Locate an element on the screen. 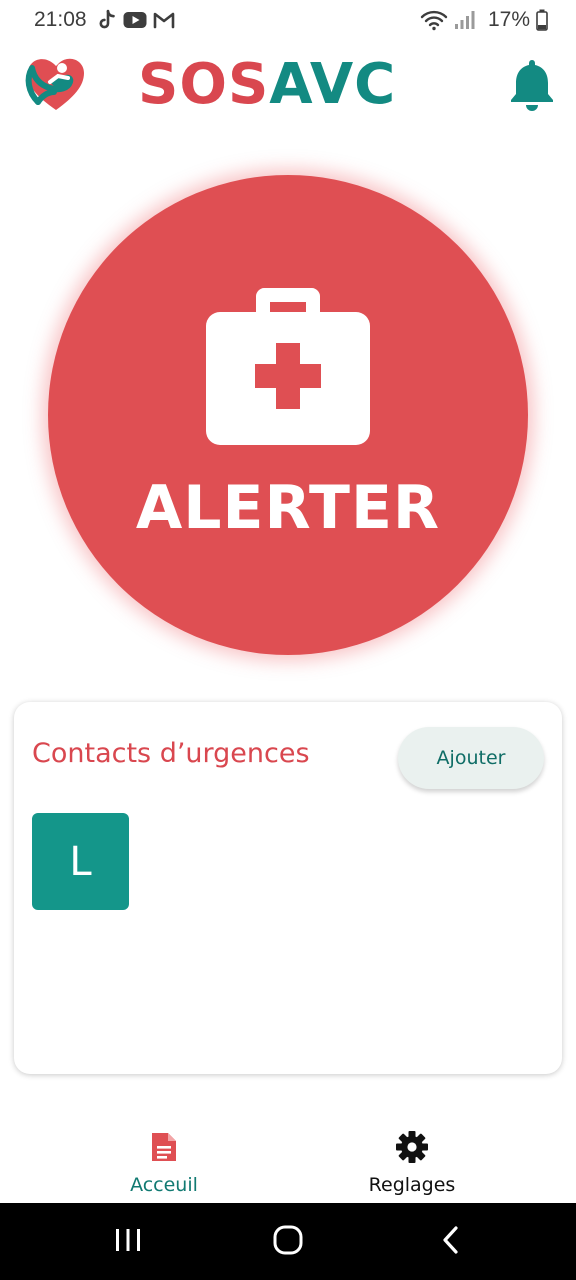 This screenshot has height=1280, width=576. brand-avc: AVC is located at coordinates (333, 84).